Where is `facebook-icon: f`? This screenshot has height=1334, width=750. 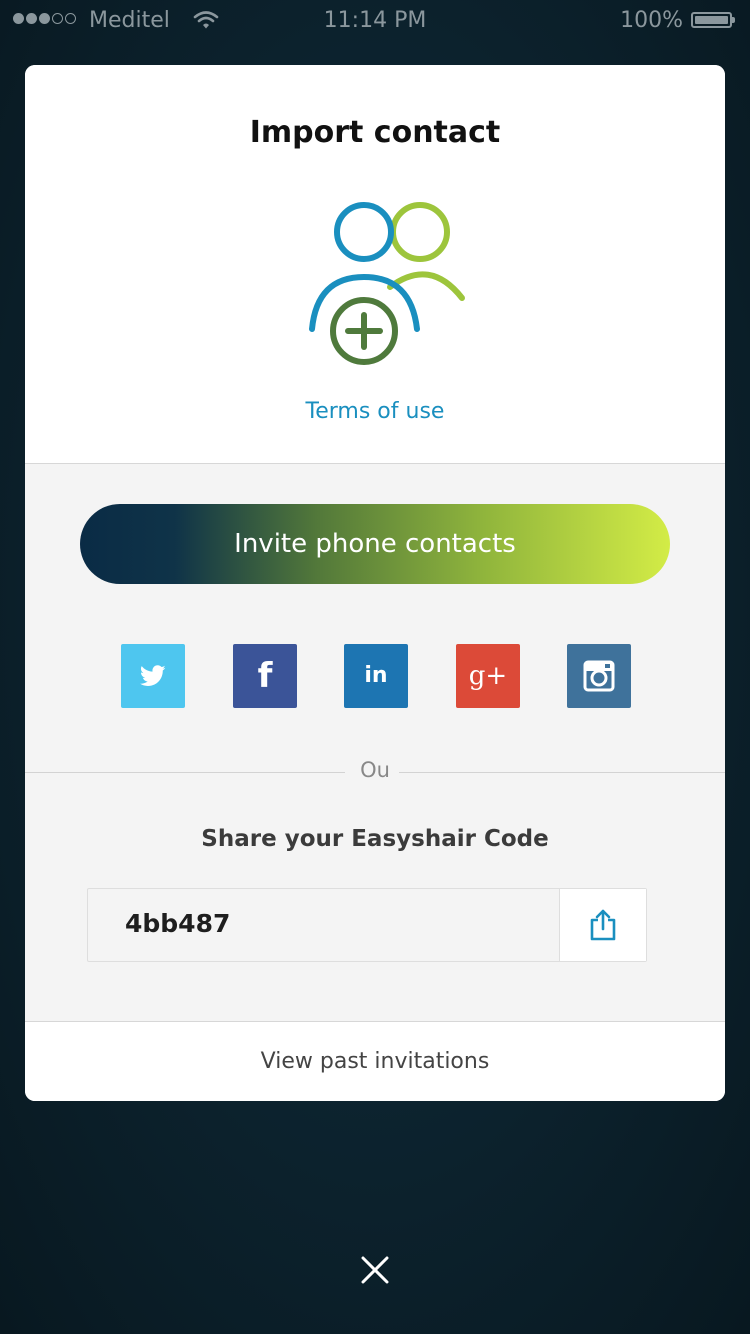
facebook-icon: f is located at coordinates (265, 676).